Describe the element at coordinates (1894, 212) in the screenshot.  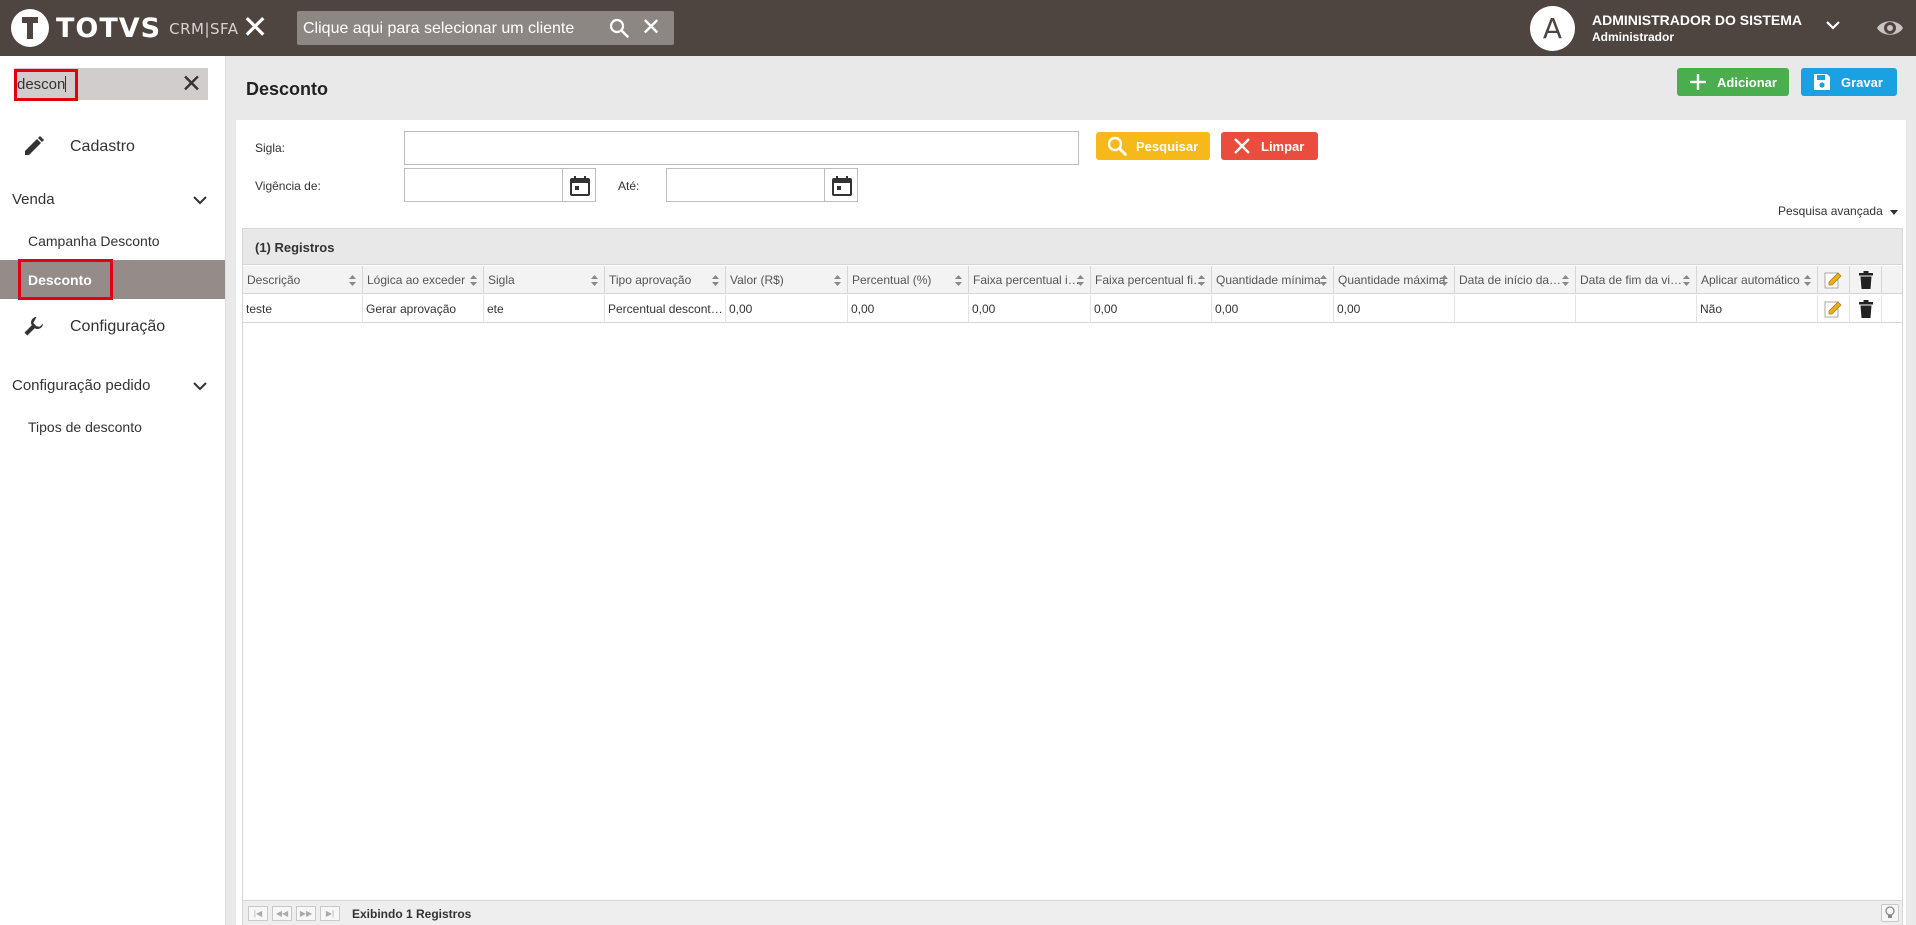
I see `caret-down-icon` at that location.